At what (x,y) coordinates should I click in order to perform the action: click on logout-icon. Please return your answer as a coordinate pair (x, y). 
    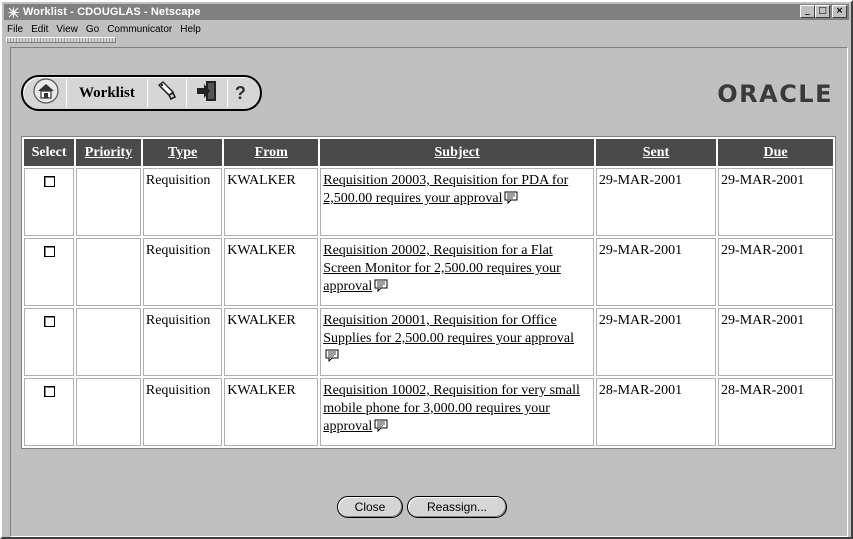
    Looking at the image, I should click on (207, 93).